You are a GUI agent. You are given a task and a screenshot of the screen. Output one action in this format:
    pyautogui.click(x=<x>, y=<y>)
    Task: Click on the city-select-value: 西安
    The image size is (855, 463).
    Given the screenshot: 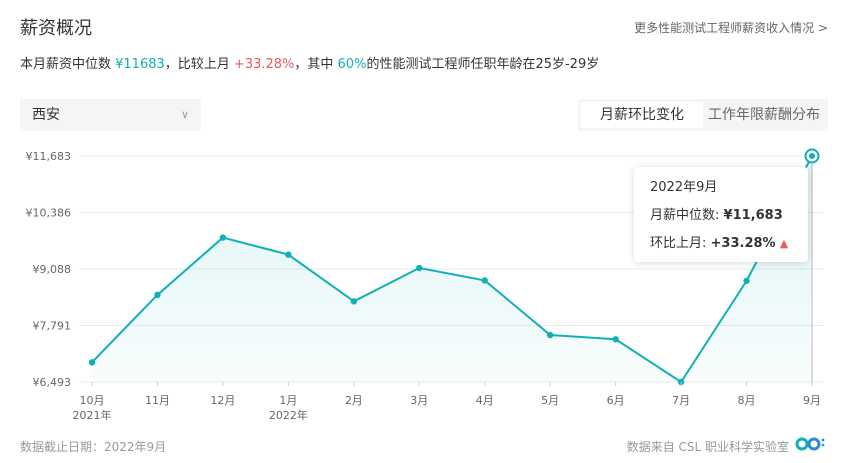 What is the action you would take?
    pyautogui.click(x=46, y=115)
    